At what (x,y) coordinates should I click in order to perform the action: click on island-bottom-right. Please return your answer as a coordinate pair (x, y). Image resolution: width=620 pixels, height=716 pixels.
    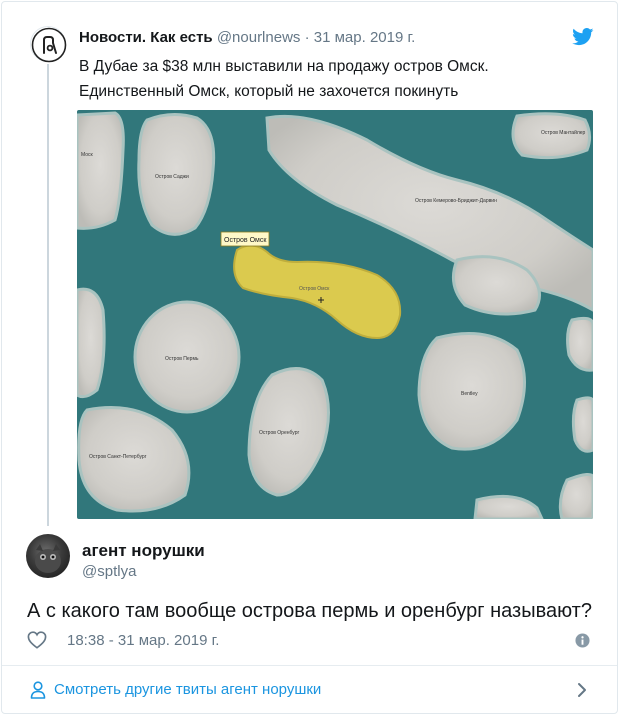
    Looking at the image, I should click on (575, 496).